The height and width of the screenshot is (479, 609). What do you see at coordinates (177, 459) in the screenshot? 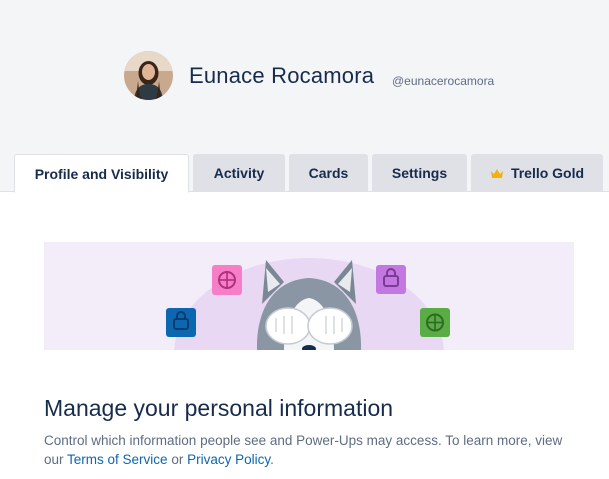
I see `description-text: or` at bounding box center [177, 459].